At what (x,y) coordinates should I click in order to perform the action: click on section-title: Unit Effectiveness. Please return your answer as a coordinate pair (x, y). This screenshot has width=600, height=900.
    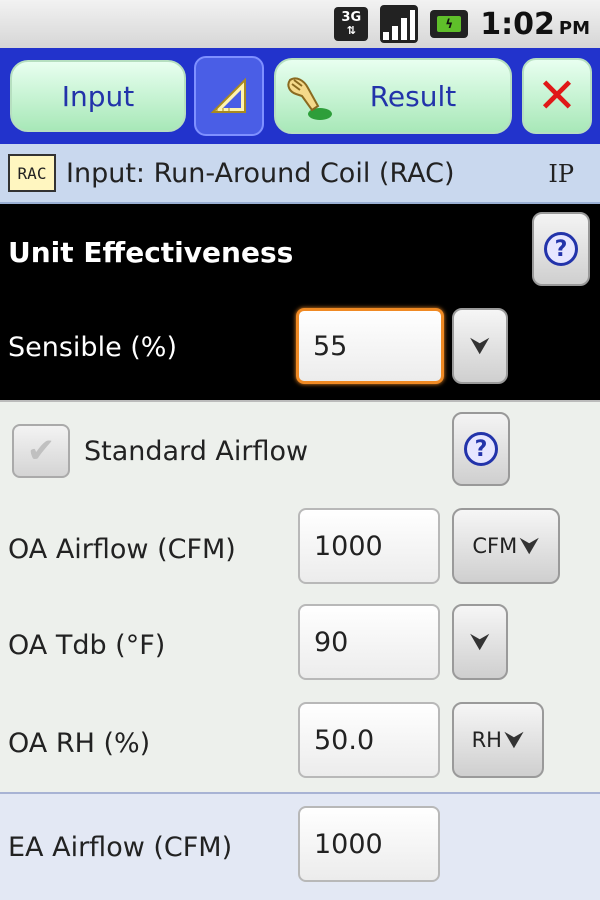
    Looking at the image, I should click on (151, 252).